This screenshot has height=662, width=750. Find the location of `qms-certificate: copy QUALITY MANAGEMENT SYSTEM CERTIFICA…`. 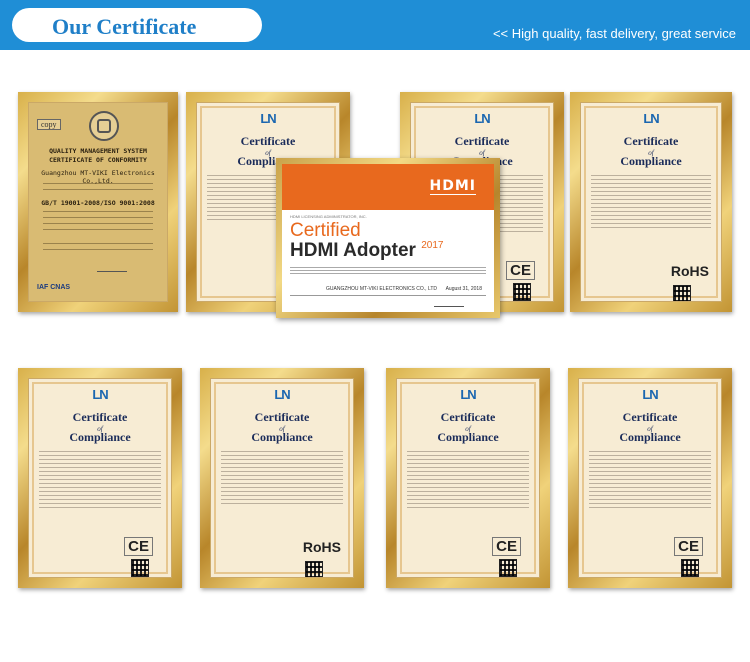

qms-certificate: copy QUALITY MANAGEMENT SYSTEM CERTIFICA… is located at coordinates (98, 202).